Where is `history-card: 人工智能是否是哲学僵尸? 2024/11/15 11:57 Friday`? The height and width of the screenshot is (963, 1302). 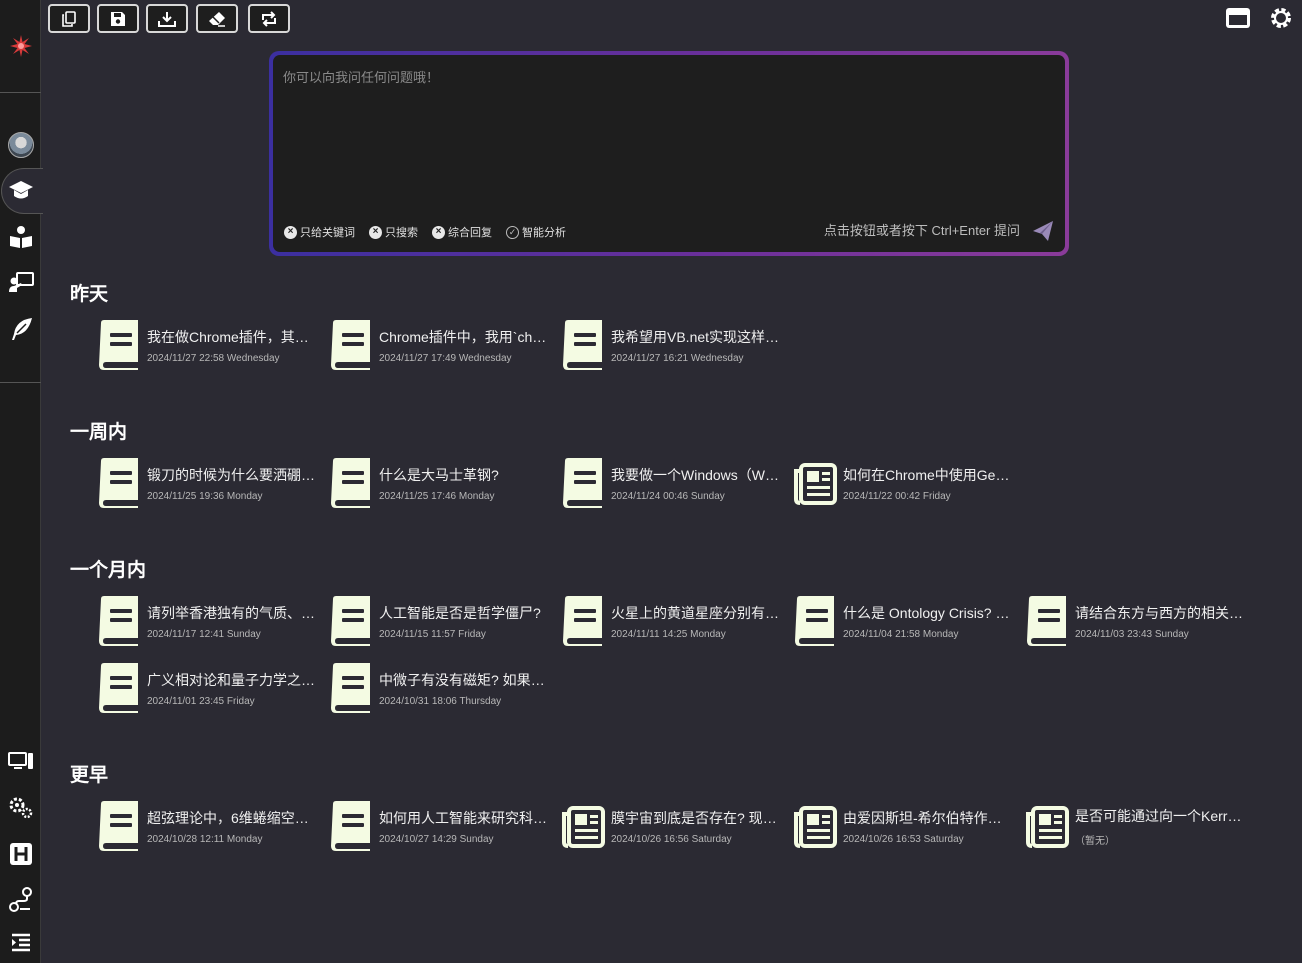
history-card: 人工智能是否是哲学僵尸? 2024/11/15 11:57 Friday is located at coordinates (439, 621).